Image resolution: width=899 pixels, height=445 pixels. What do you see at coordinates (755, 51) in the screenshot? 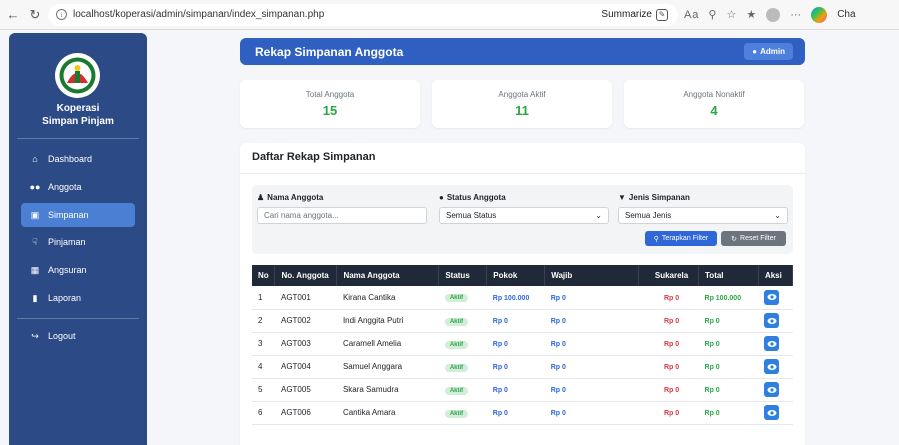
I see `user-circle-icon: ●` at bounding box center [755, 51].